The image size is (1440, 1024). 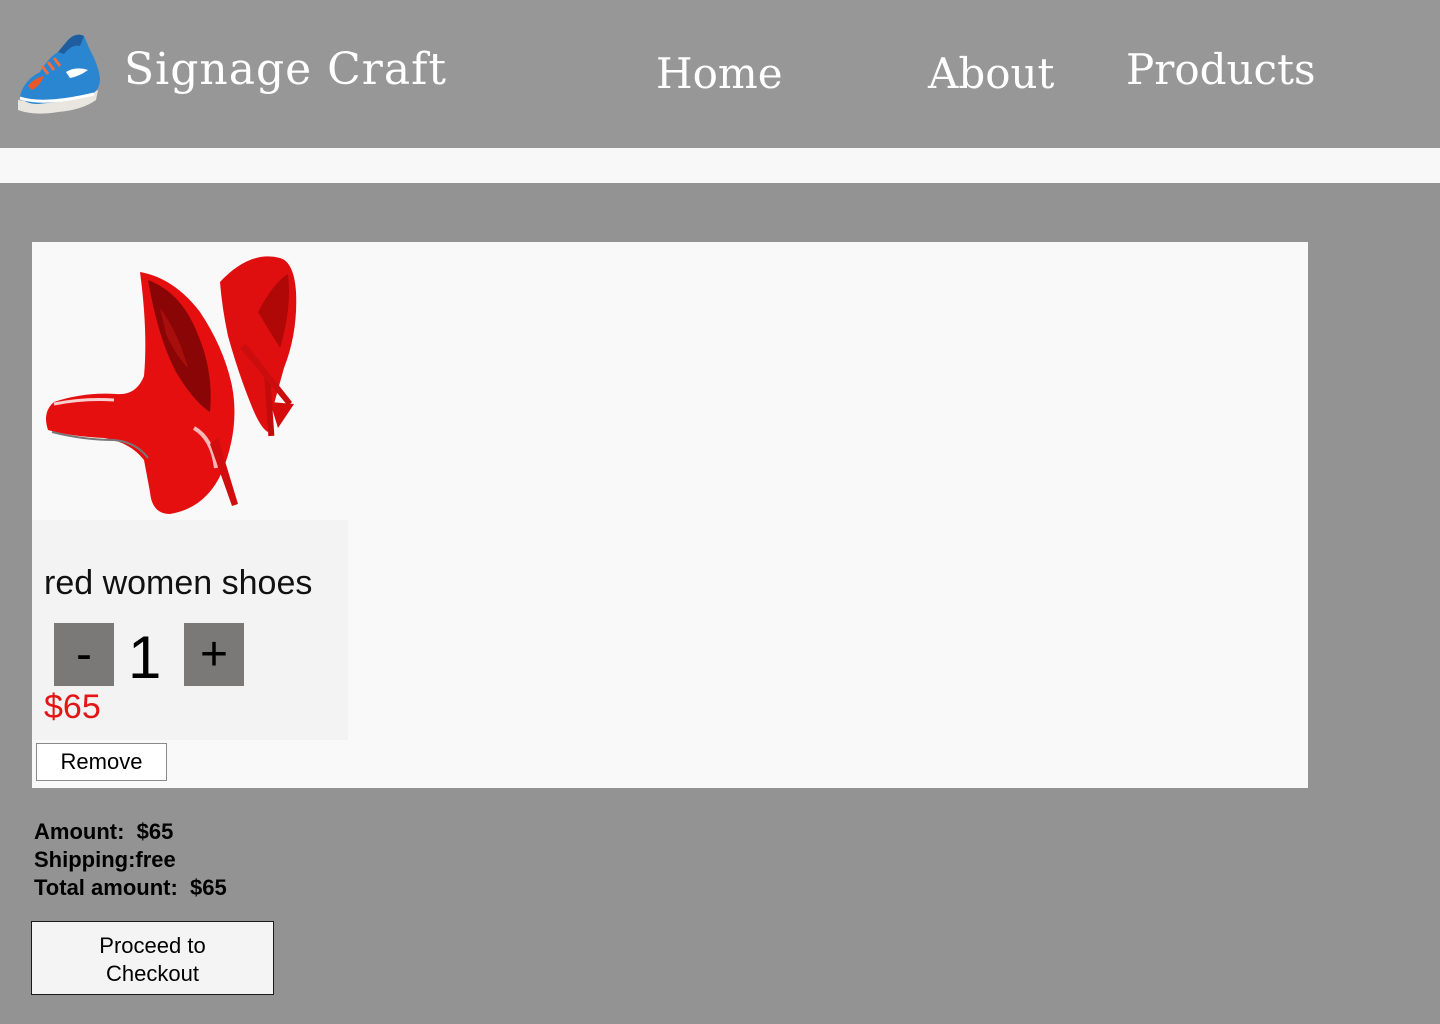 I want to click on nav-about-link: About, so click(x=991, y=73).